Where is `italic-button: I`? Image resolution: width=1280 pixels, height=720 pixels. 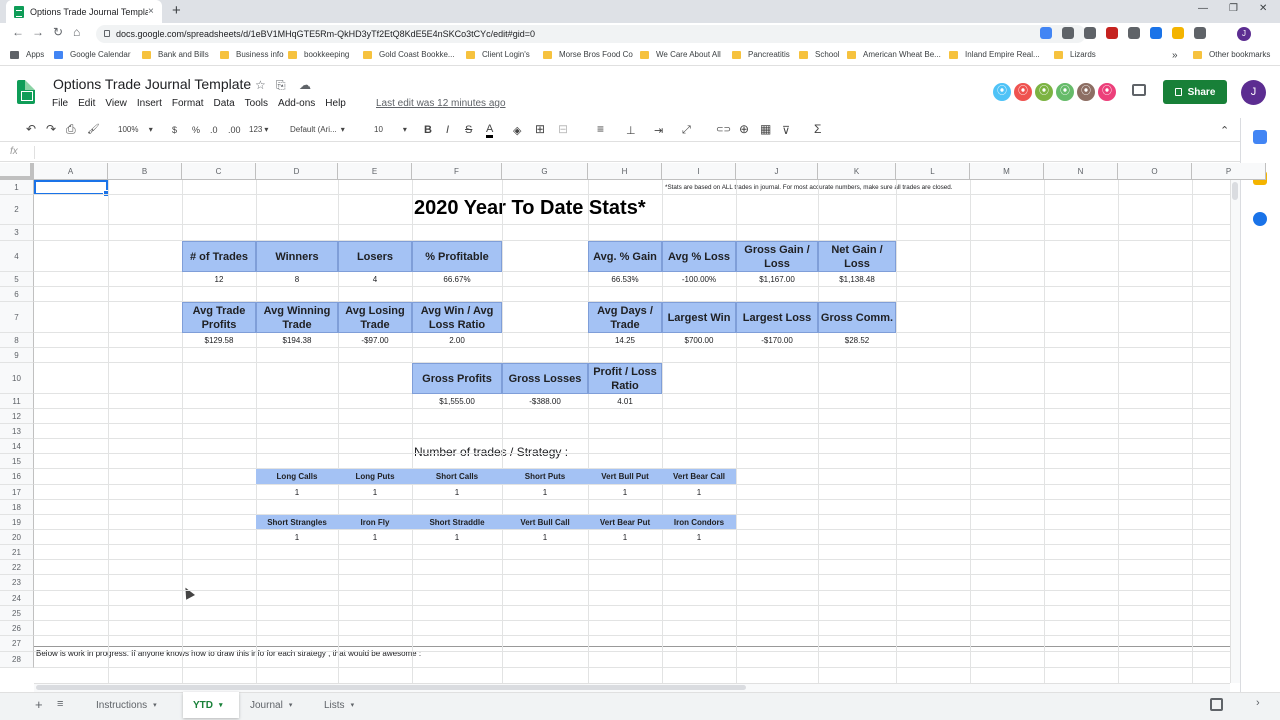
italic-button: I is located at coordinates (447, 130).